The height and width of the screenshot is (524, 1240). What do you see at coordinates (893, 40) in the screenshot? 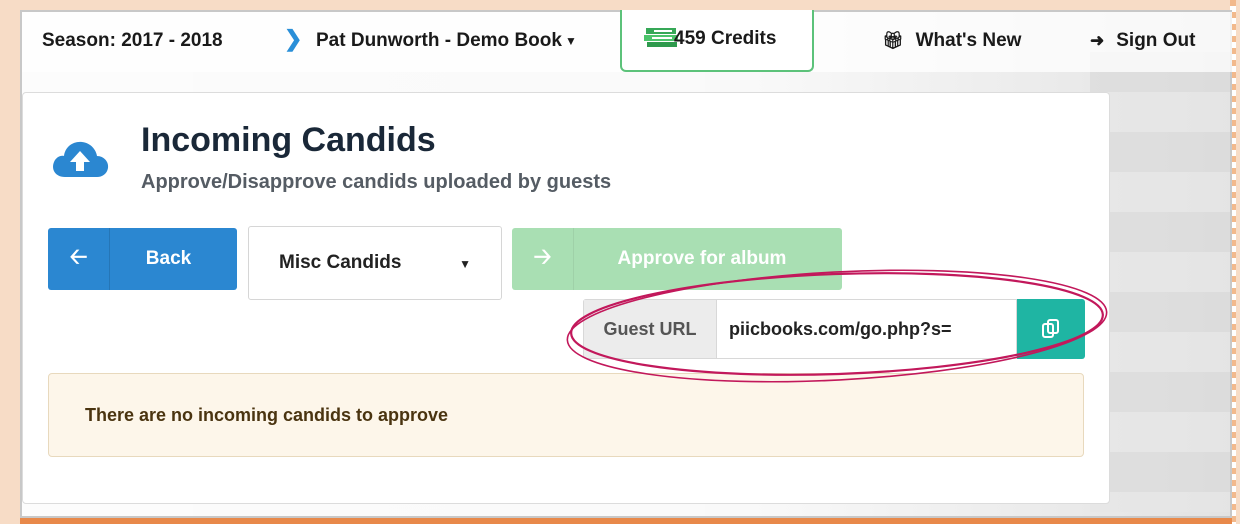
I see `gift-icon: 🎁︎` at bounding box center [893, 40].